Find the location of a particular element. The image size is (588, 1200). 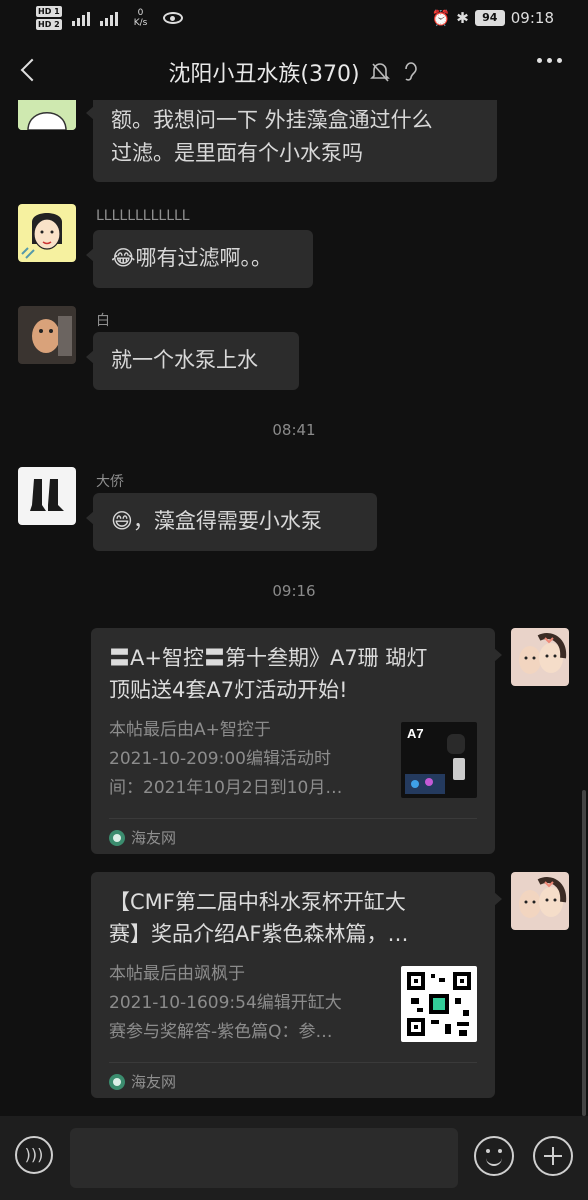

input-bar: ))) is located at coordinates (294, 1158).